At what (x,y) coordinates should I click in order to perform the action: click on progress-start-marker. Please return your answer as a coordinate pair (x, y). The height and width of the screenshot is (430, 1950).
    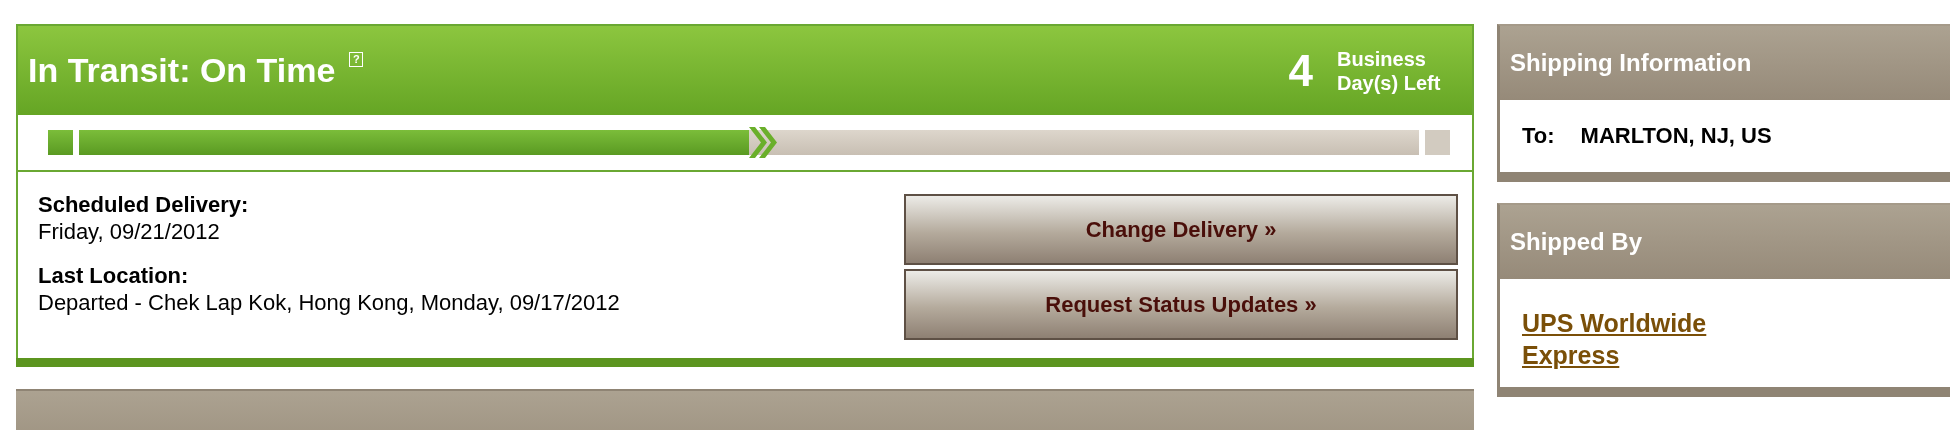
    Looking at the image, I should click on (60, 142).